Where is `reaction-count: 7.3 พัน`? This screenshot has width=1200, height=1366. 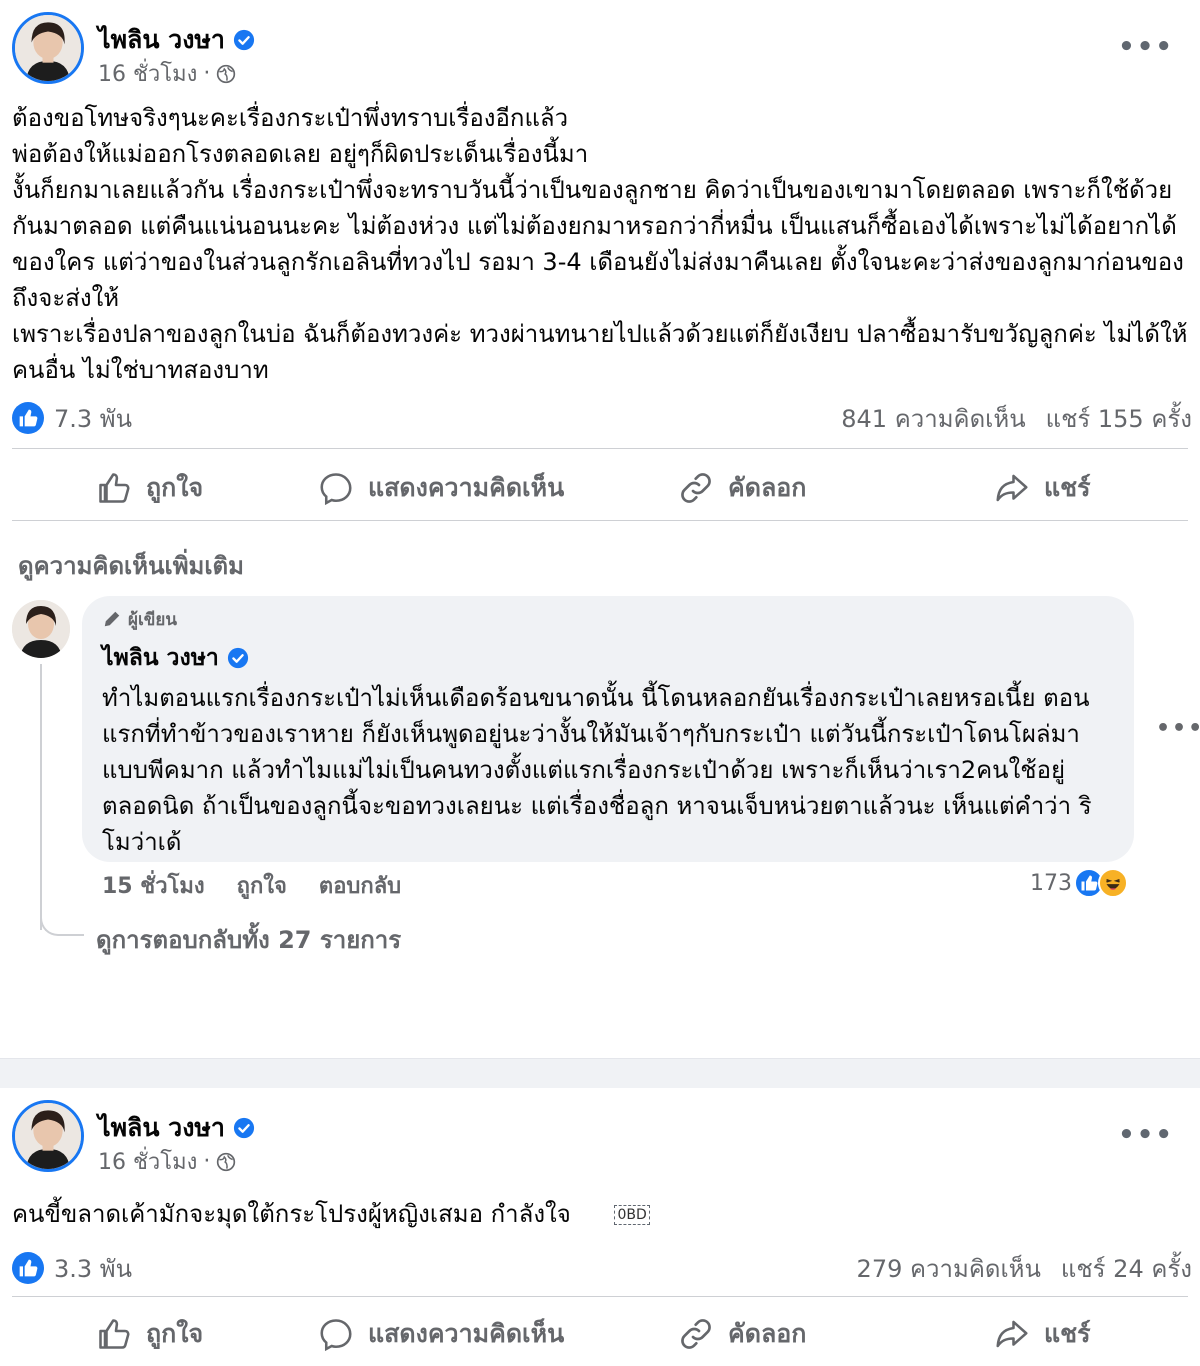
reaction-count: 7.3 พัน is located at coordinates (93, 418).